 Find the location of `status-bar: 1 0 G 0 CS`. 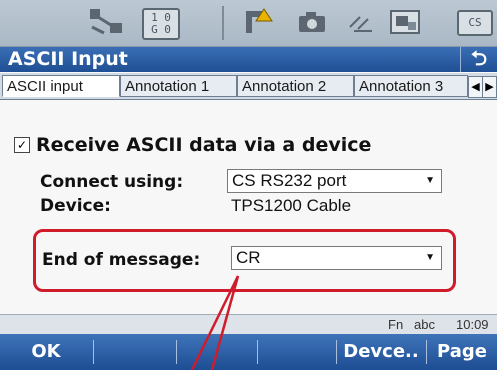

status-bar: 1 0 G 0 CS is located at coordinates (248, 23).